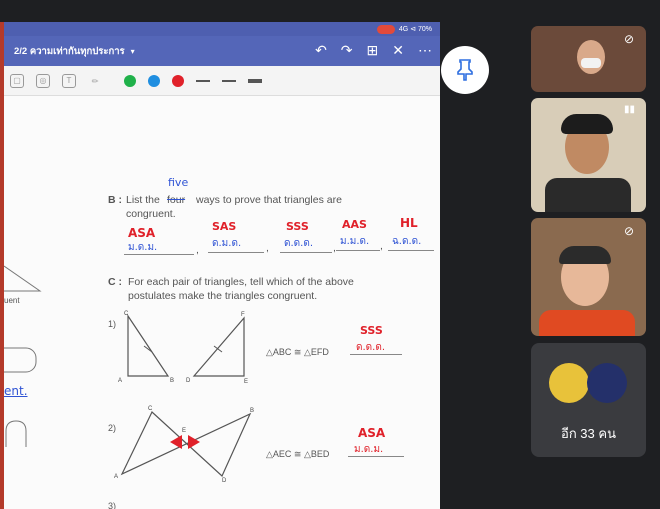 Image resolution: width=660 pixels, height=509 pixels. I want to click on pin-button, so click(465, 70).